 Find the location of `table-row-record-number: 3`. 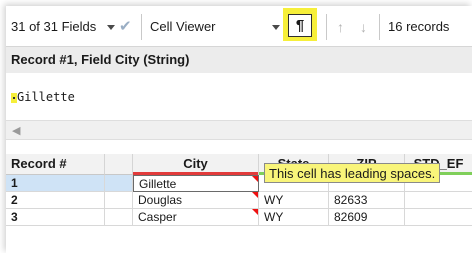

table-row-record-number: 3 is located at coordinates (55, 217).